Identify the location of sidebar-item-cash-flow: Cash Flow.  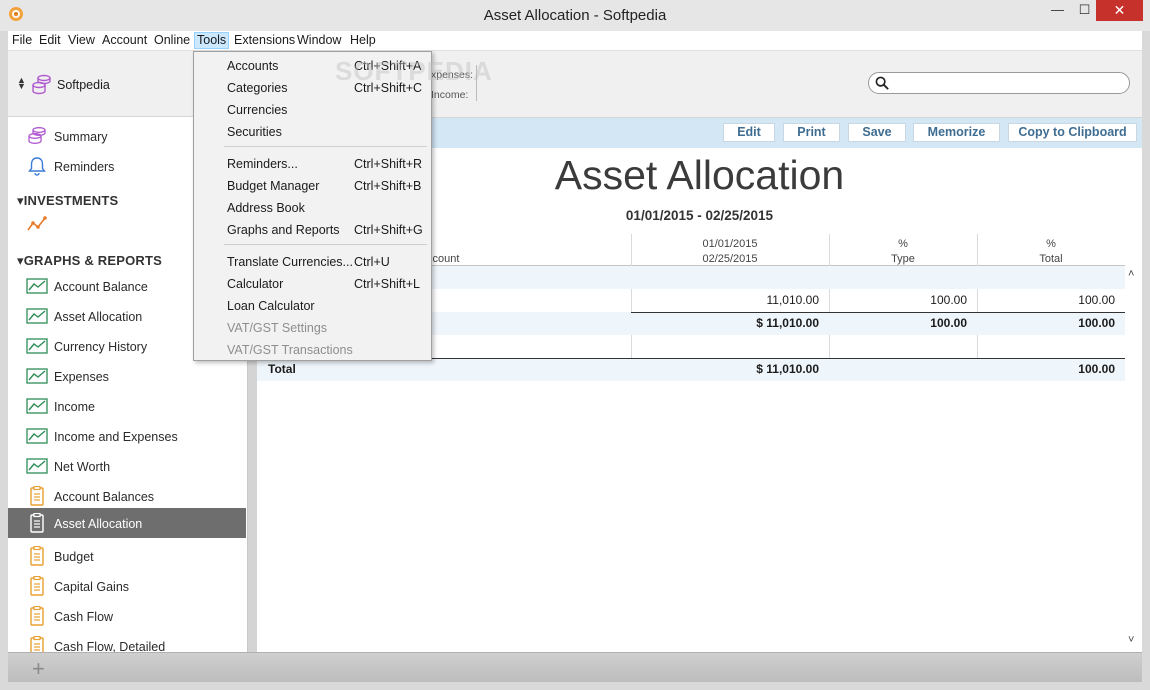
(127, 616).